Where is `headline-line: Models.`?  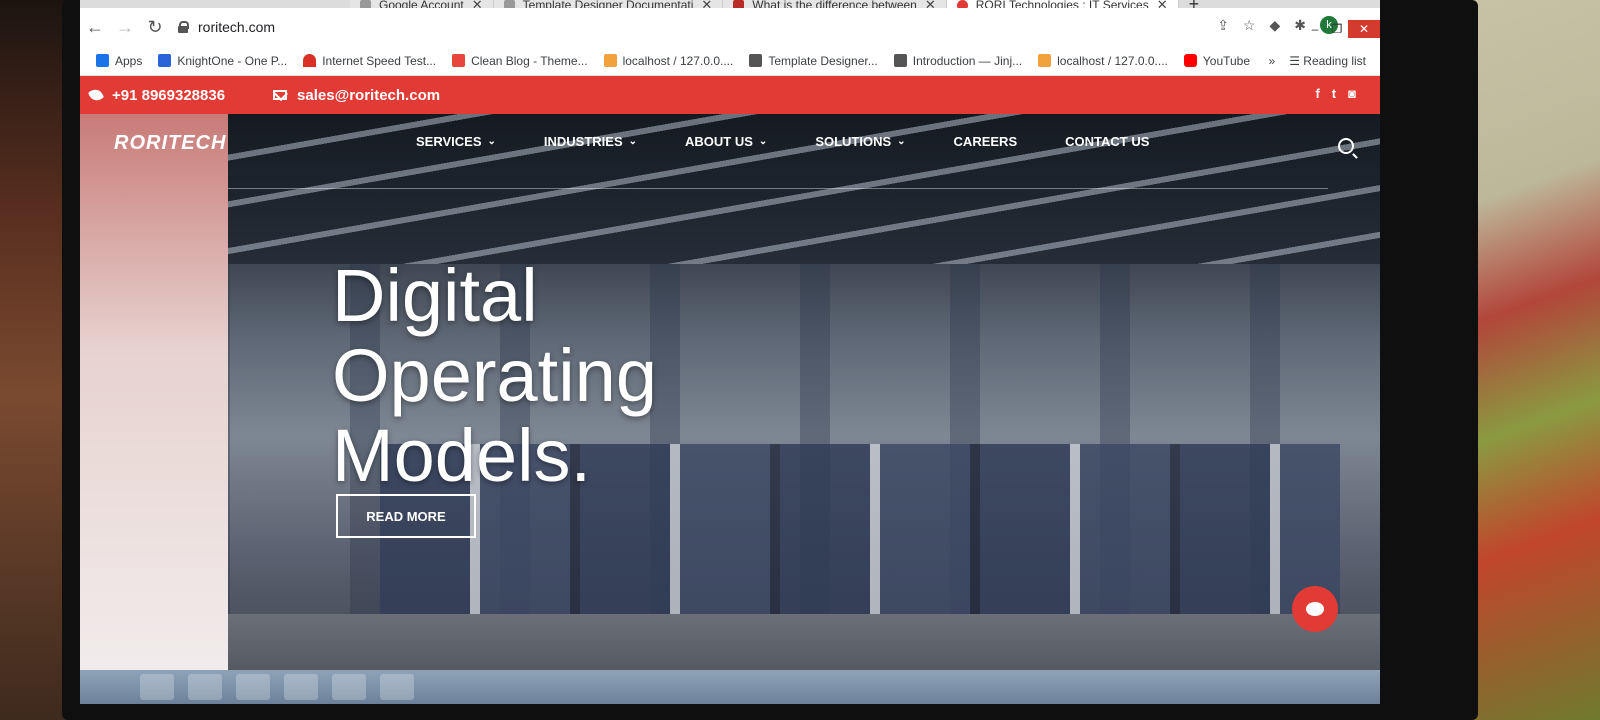
headline-line: Models. is located at coordinates (462, 455).